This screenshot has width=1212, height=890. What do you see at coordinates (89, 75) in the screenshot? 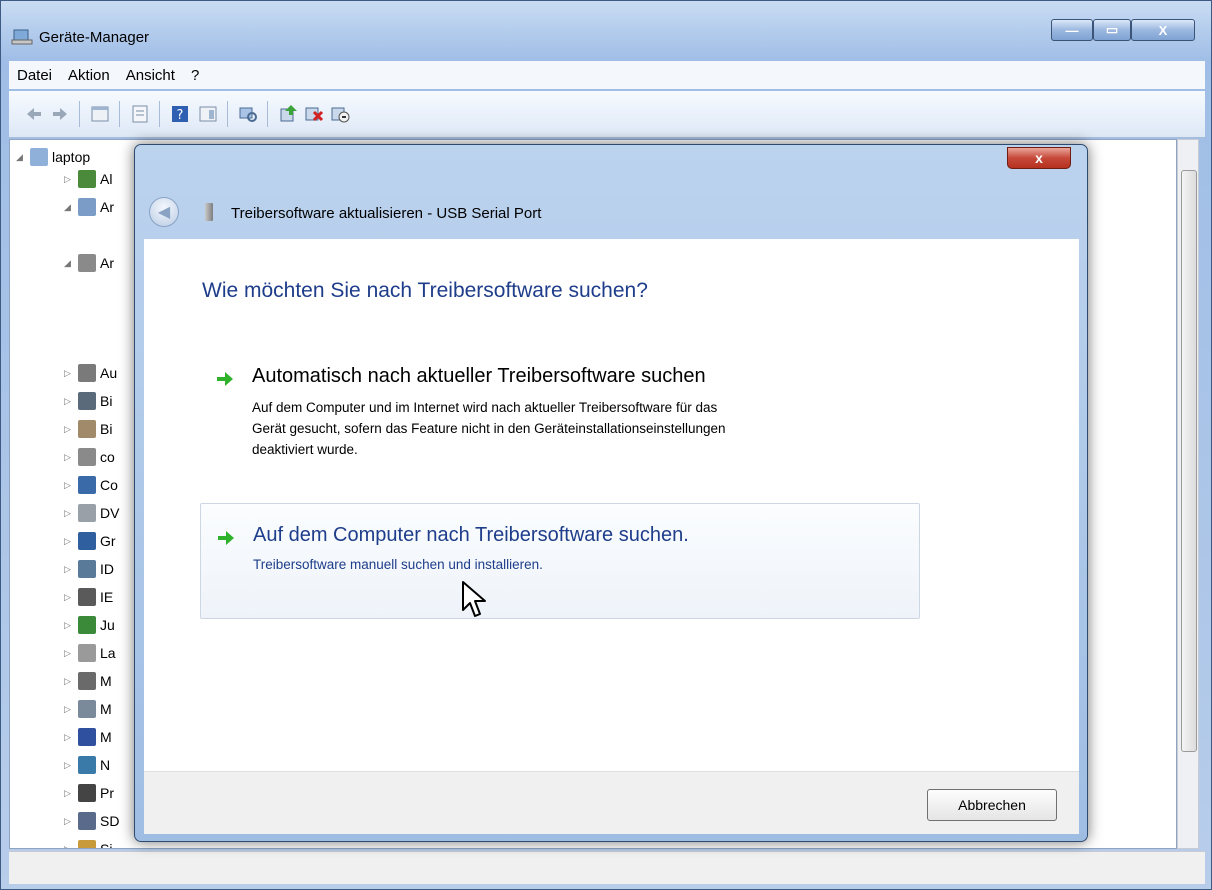
I see `menu-aktion: Aktion` at bounding box center [89, 75].